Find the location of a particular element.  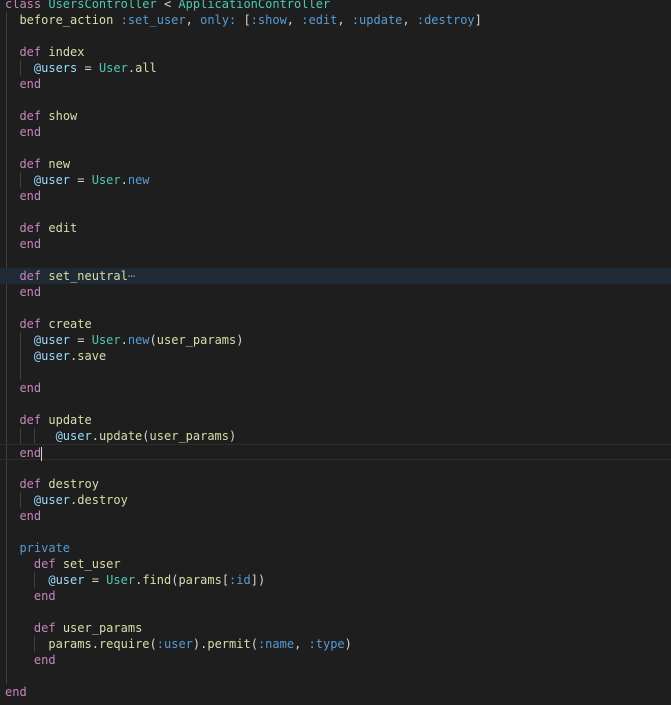

code-token: ] is located at coordinates (478, 20).